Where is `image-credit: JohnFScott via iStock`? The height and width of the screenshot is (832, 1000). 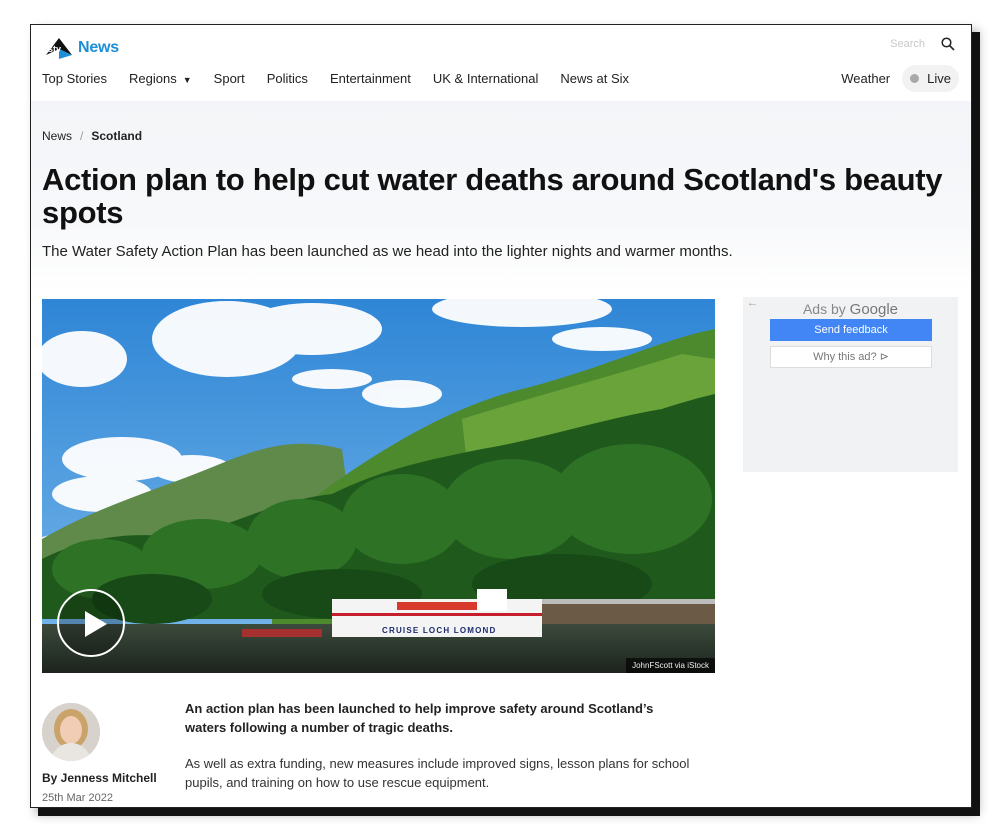
image-credit: JohnFScott via iStock is located at coordinates (670, 665).